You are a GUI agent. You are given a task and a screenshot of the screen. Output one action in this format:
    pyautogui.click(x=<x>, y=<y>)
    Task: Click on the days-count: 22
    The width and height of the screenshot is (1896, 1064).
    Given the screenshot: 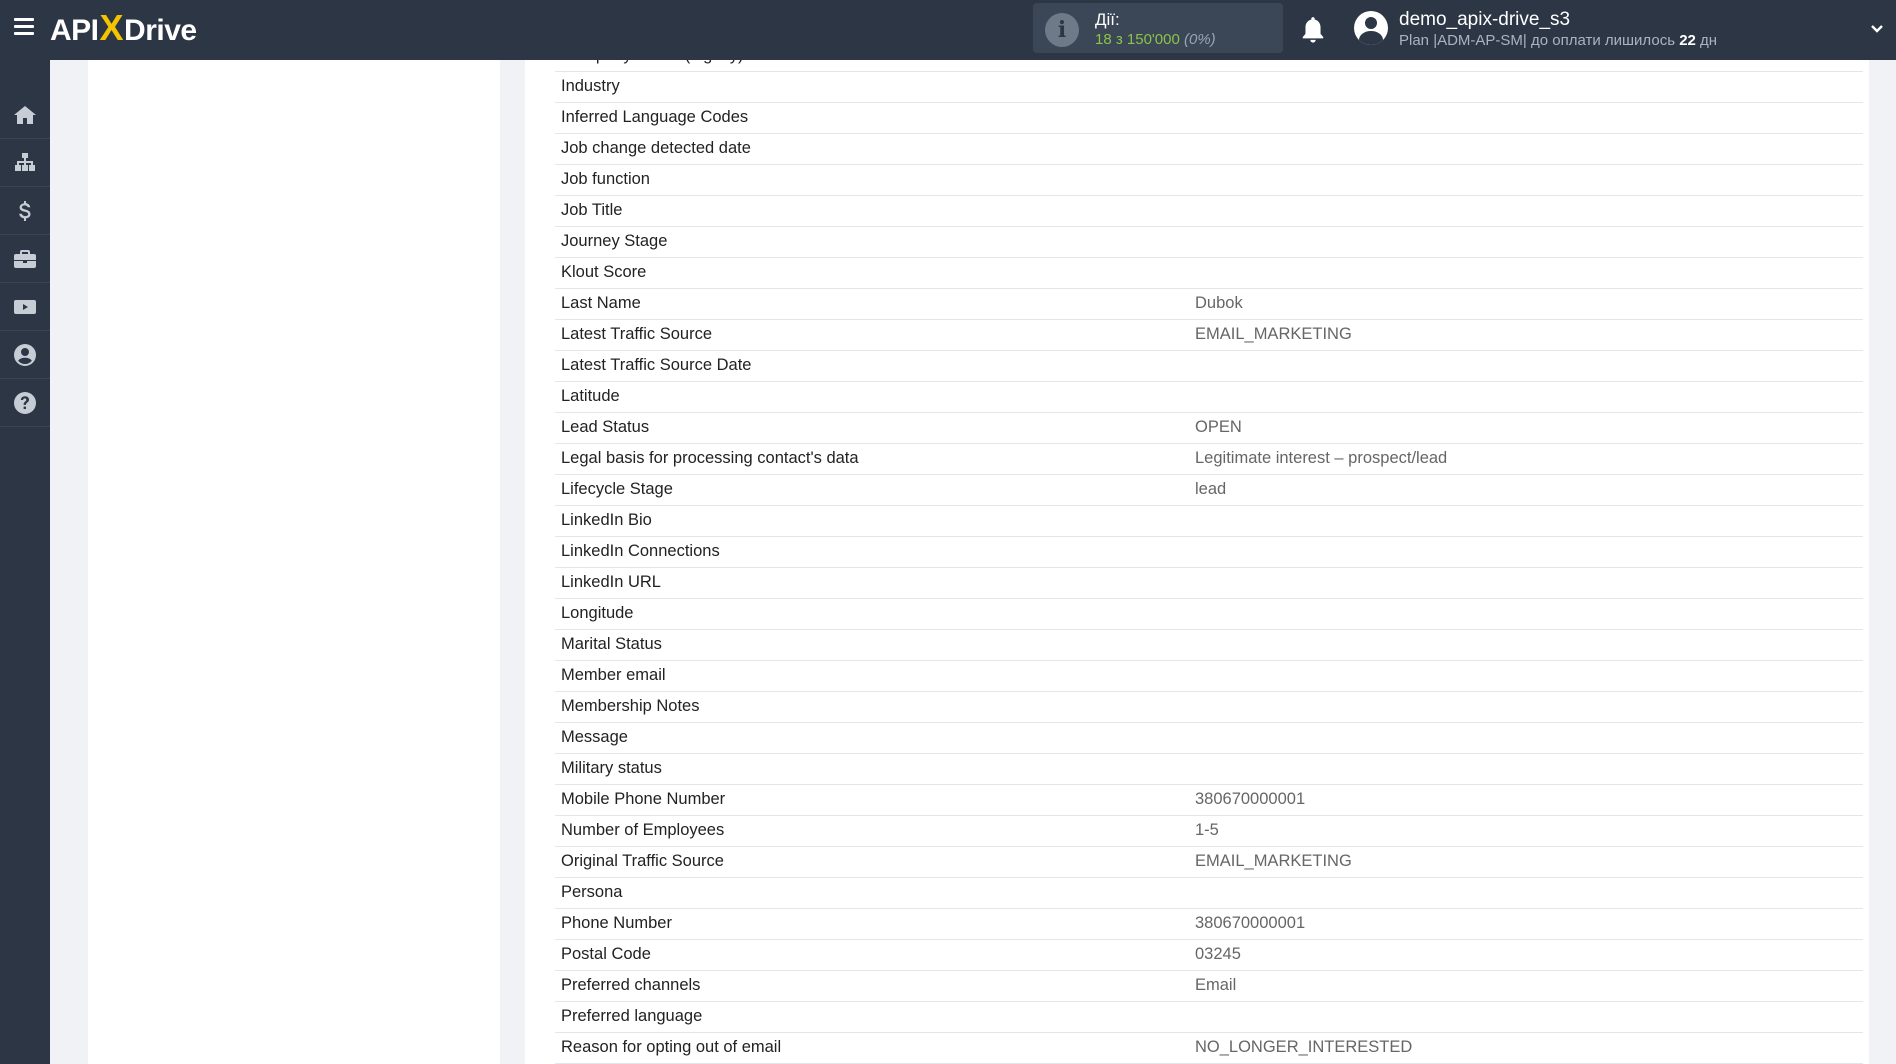 What is the action you would take?
    pyautogui.click(x=1687, y=40)
    